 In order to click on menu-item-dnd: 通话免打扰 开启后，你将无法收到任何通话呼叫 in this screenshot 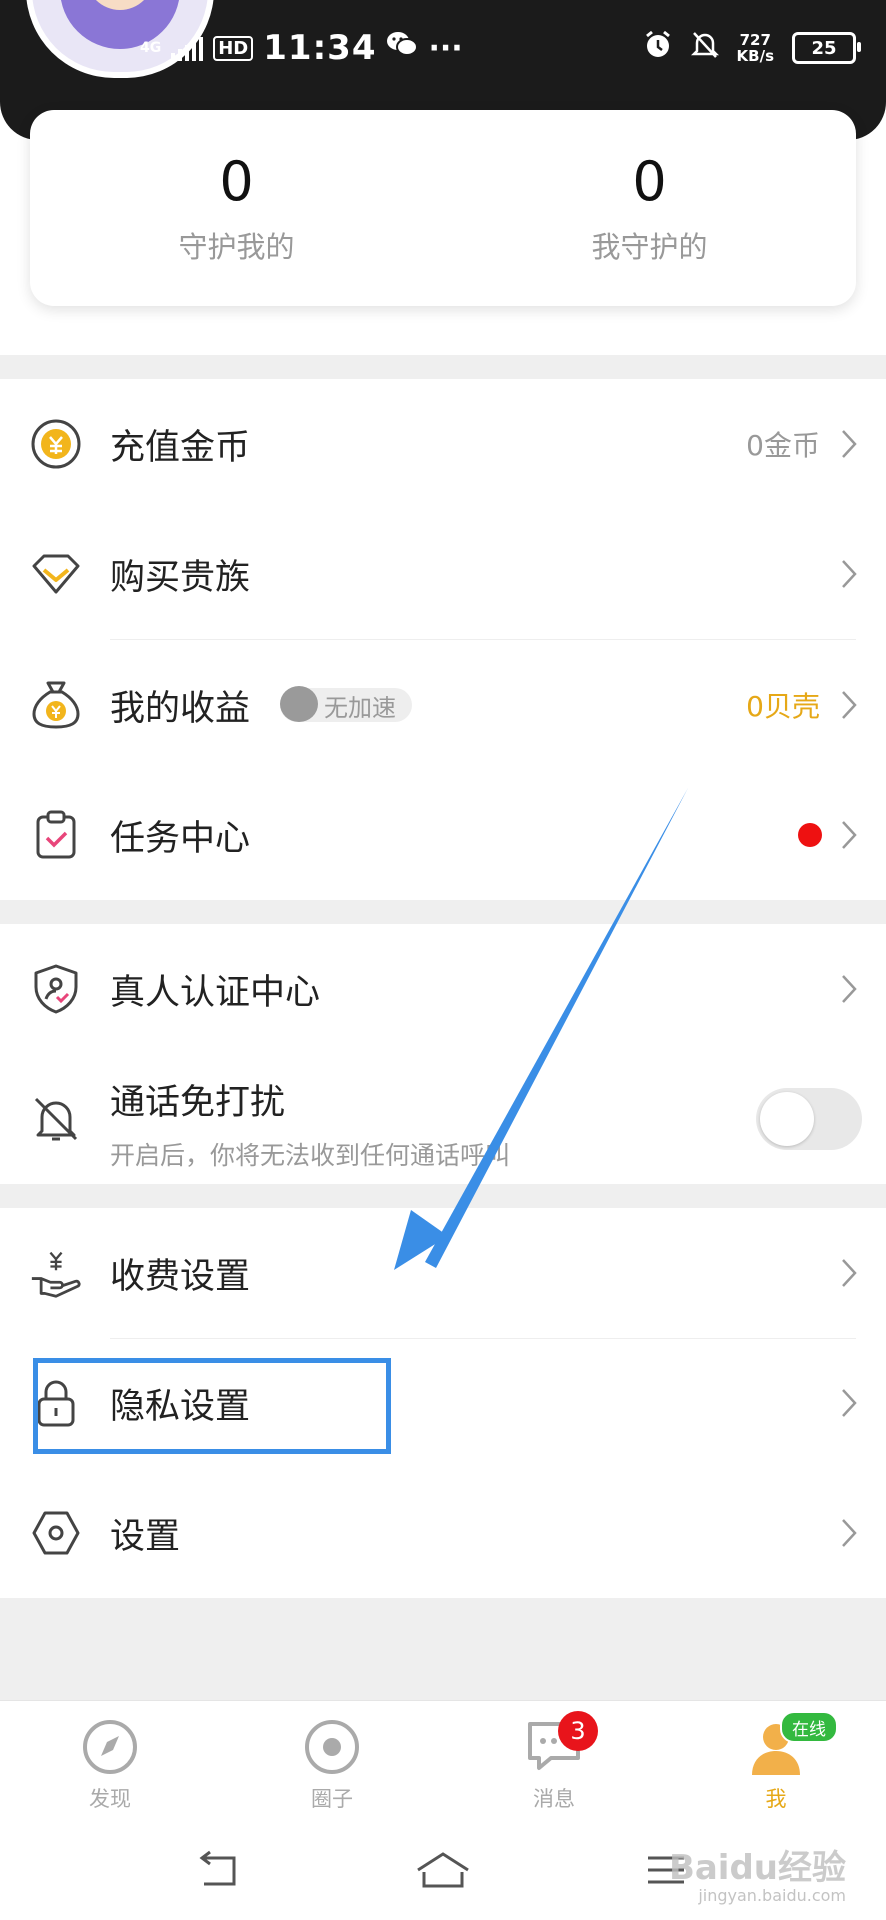, I will do `click(443, 1119)`.